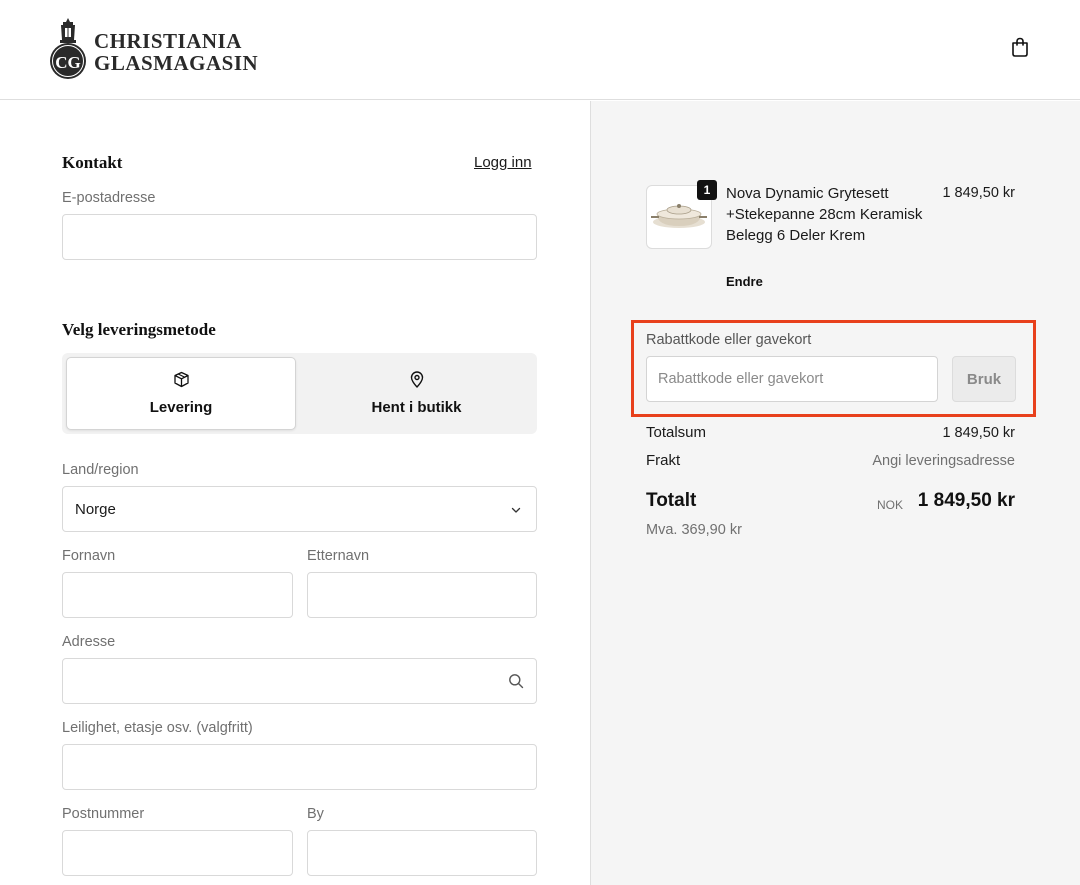  Describe the element at coordinates (181, 382) in the screenshot. I see `box-icon` at that location.